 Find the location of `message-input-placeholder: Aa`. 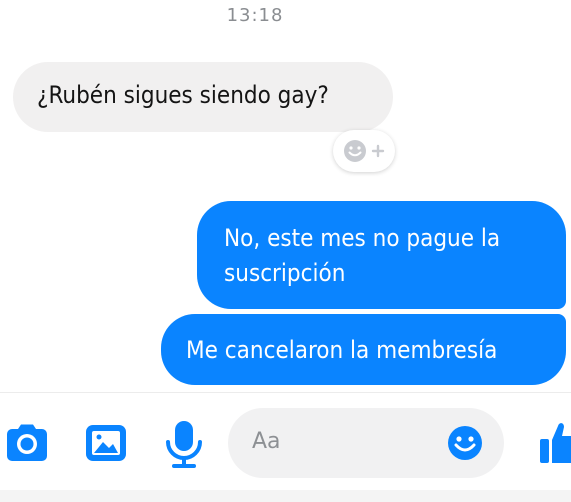

message-input-placeholder: Aa is located at coordinates (266, 441).